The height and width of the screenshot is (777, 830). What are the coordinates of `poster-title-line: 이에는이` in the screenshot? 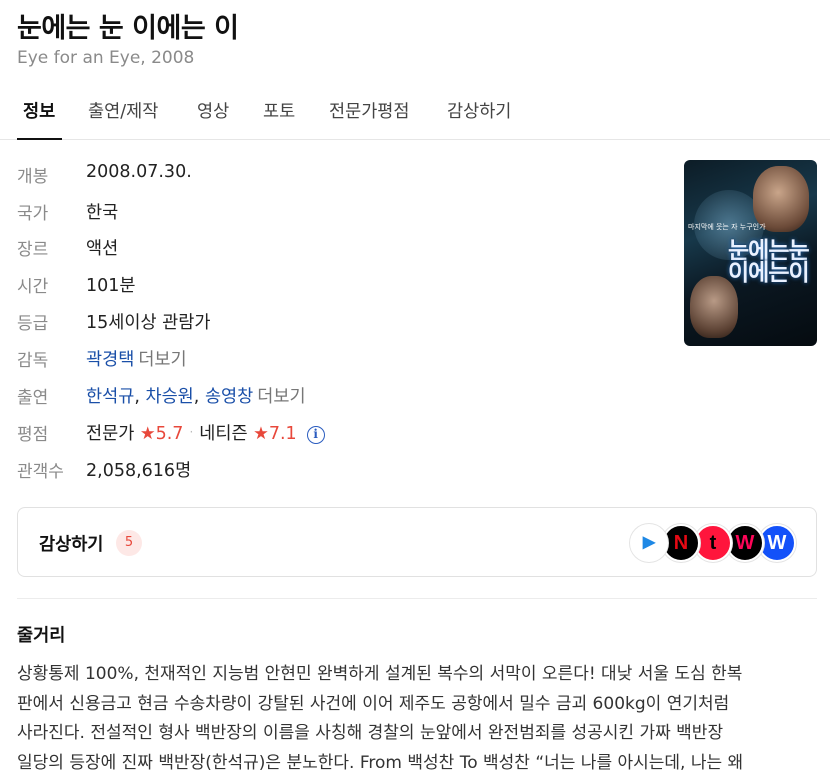 It's located at (769, 273).